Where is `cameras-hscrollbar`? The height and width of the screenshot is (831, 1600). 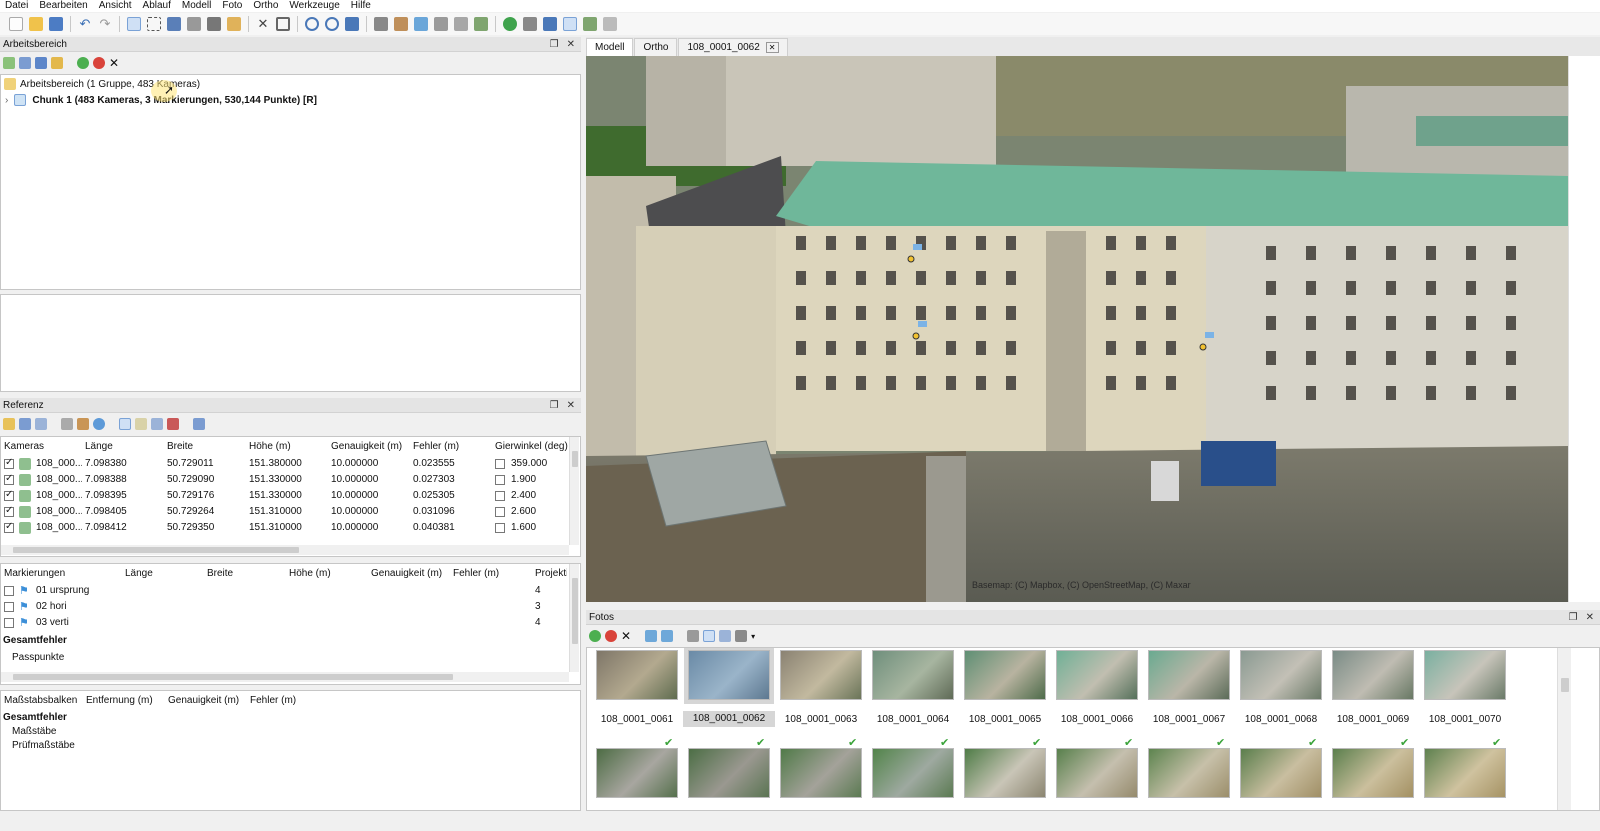
cameras-hscrollbar is located at coordinates (285, 550).